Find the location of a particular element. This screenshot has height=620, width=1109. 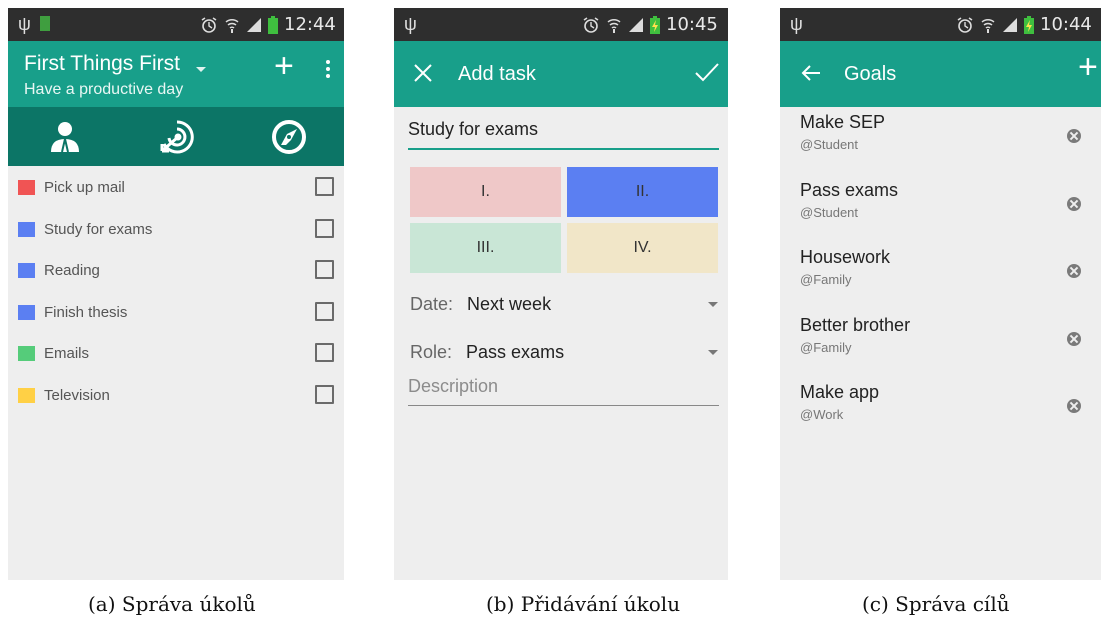

more-vert-icon is located at coordinates (328, 70).